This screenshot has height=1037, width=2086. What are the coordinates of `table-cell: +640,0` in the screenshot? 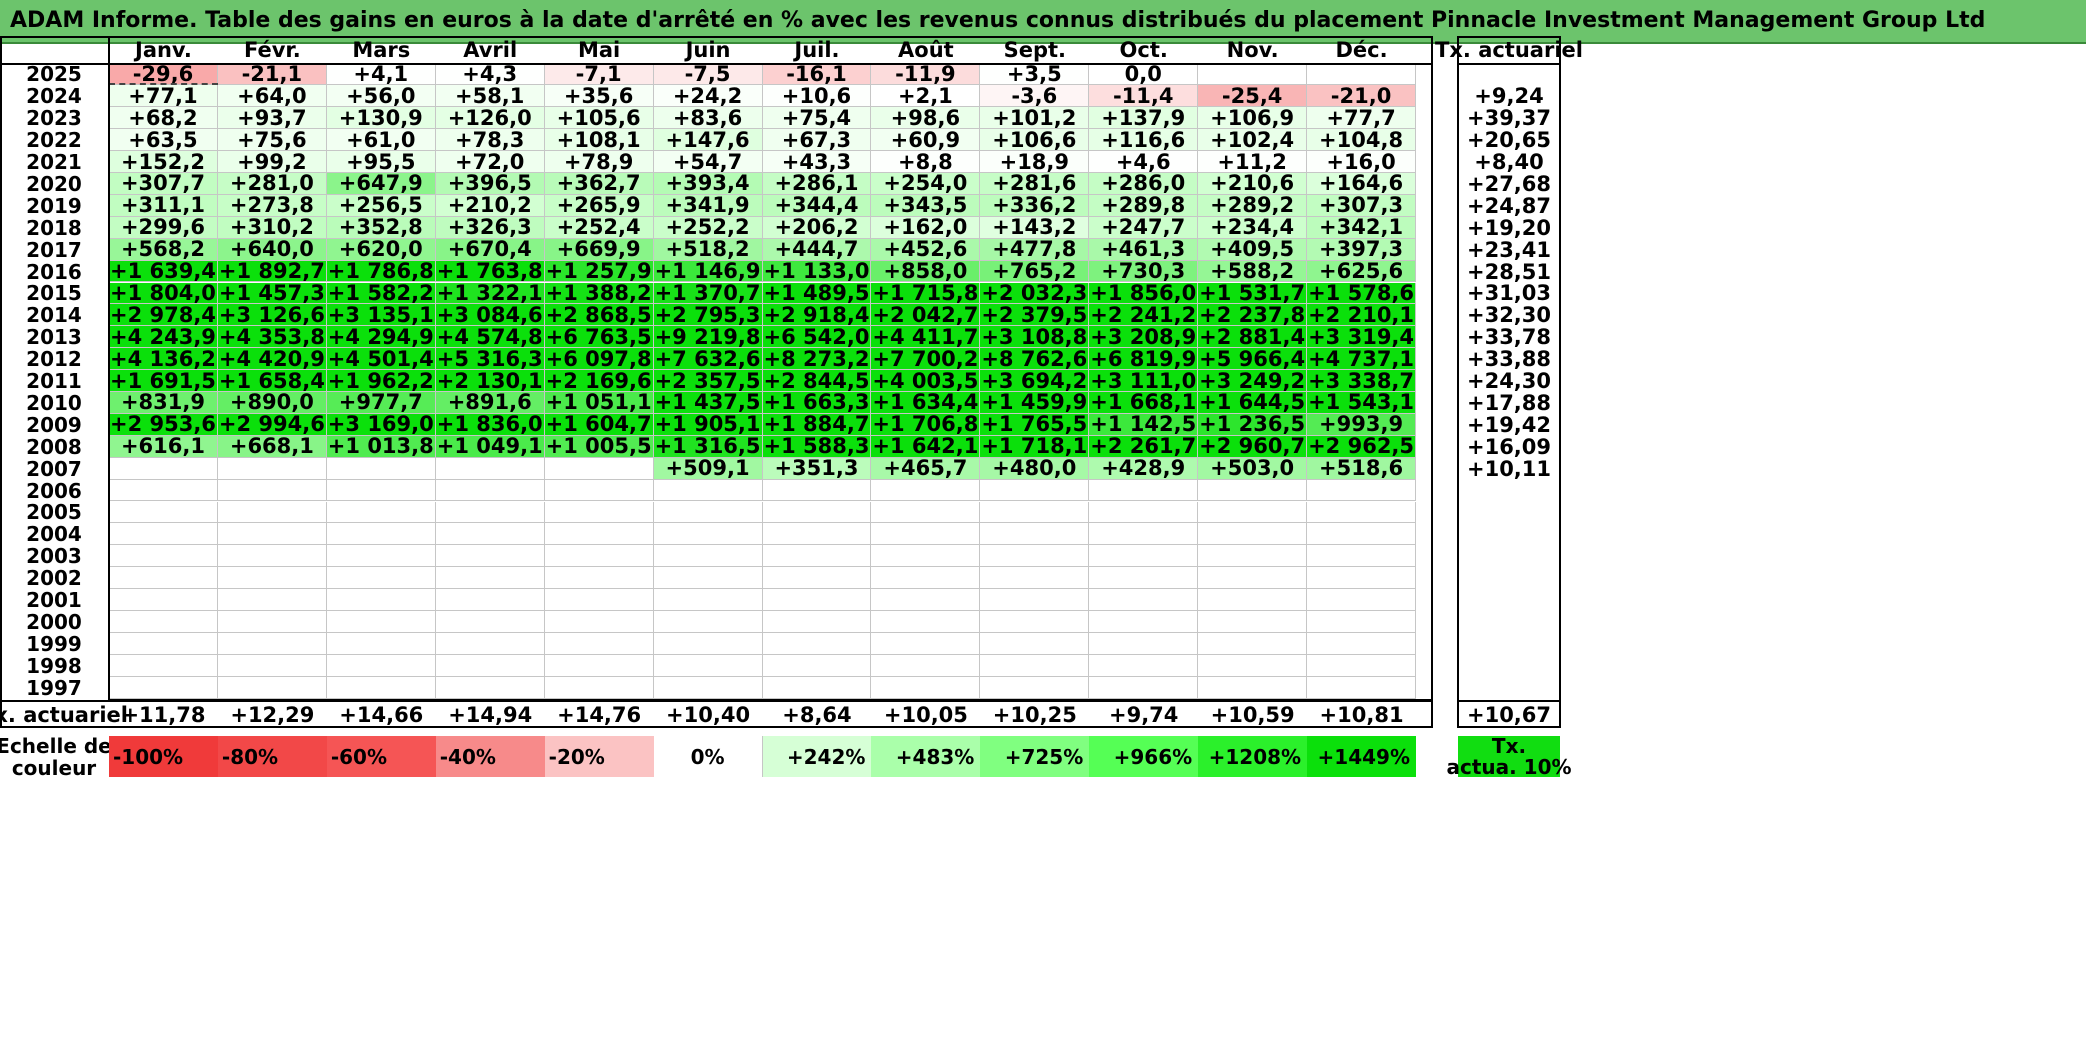 It's located at (272, 249).